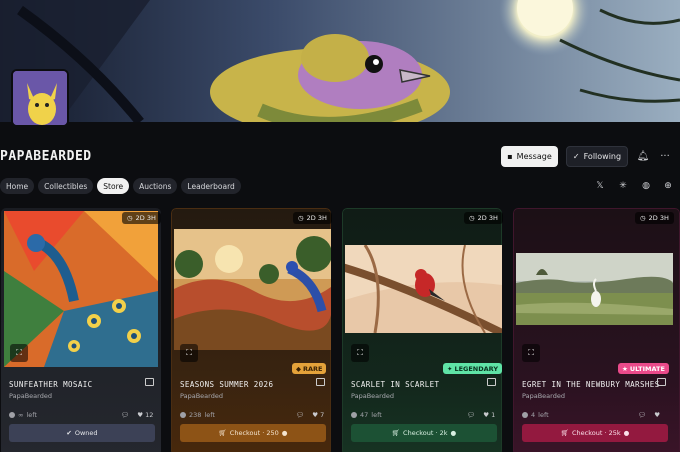 Image resolution: width=680 pixels, height=452 pixels. I want to click on checkout-button: 🛒︎ Checkout · 2k ●, so click(424, 433).